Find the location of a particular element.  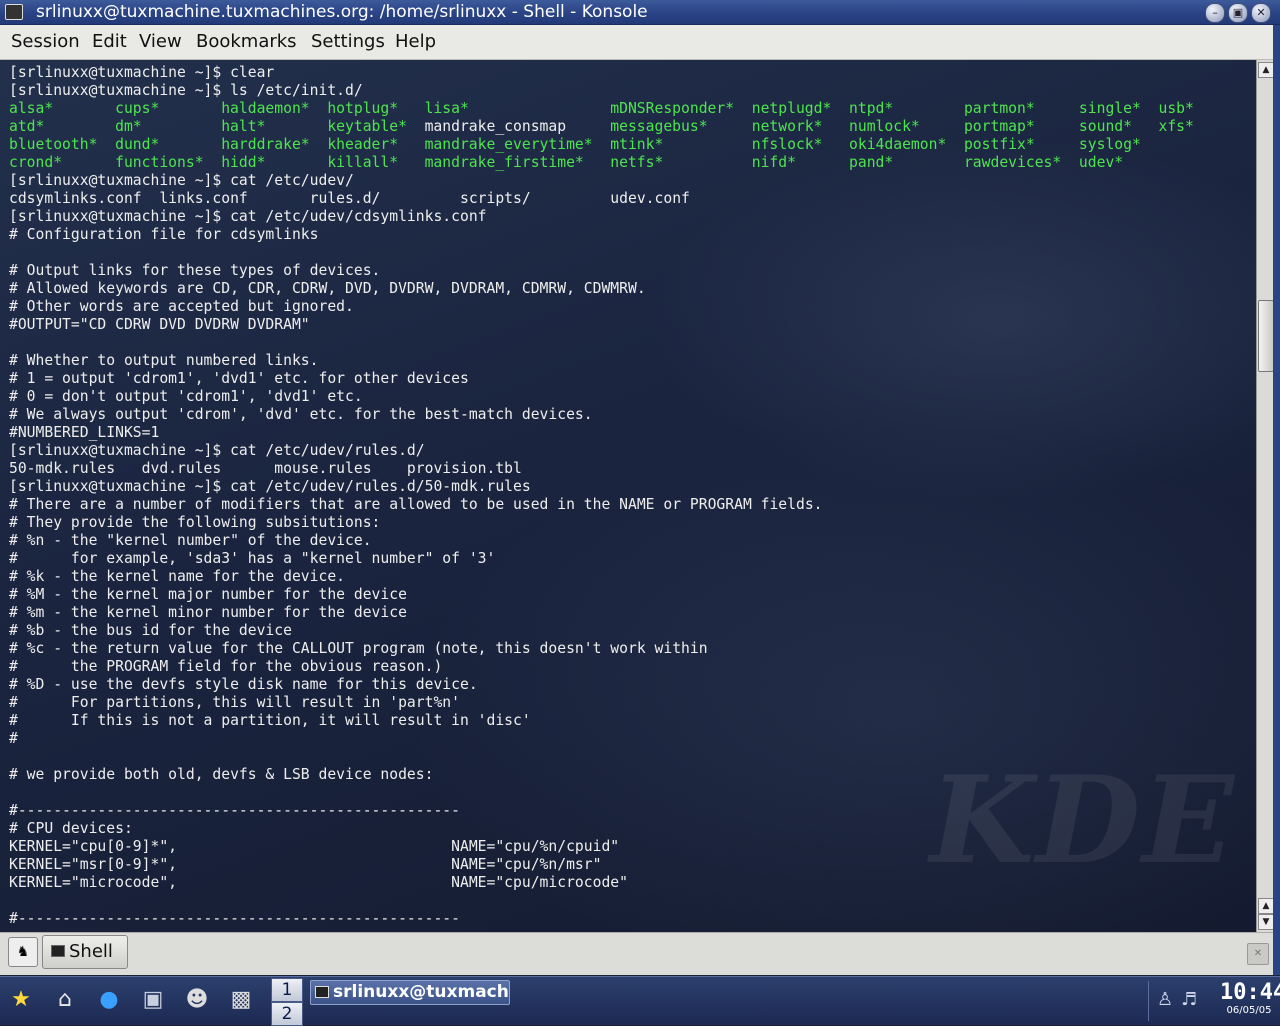

menu-settings: Settings is located at coordinates (348, 42).